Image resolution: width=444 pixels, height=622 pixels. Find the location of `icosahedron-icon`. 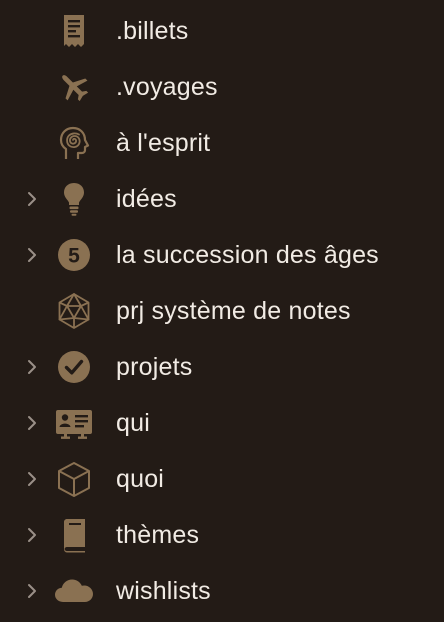

icosahedron-icon is located at coordinates (74, 311).